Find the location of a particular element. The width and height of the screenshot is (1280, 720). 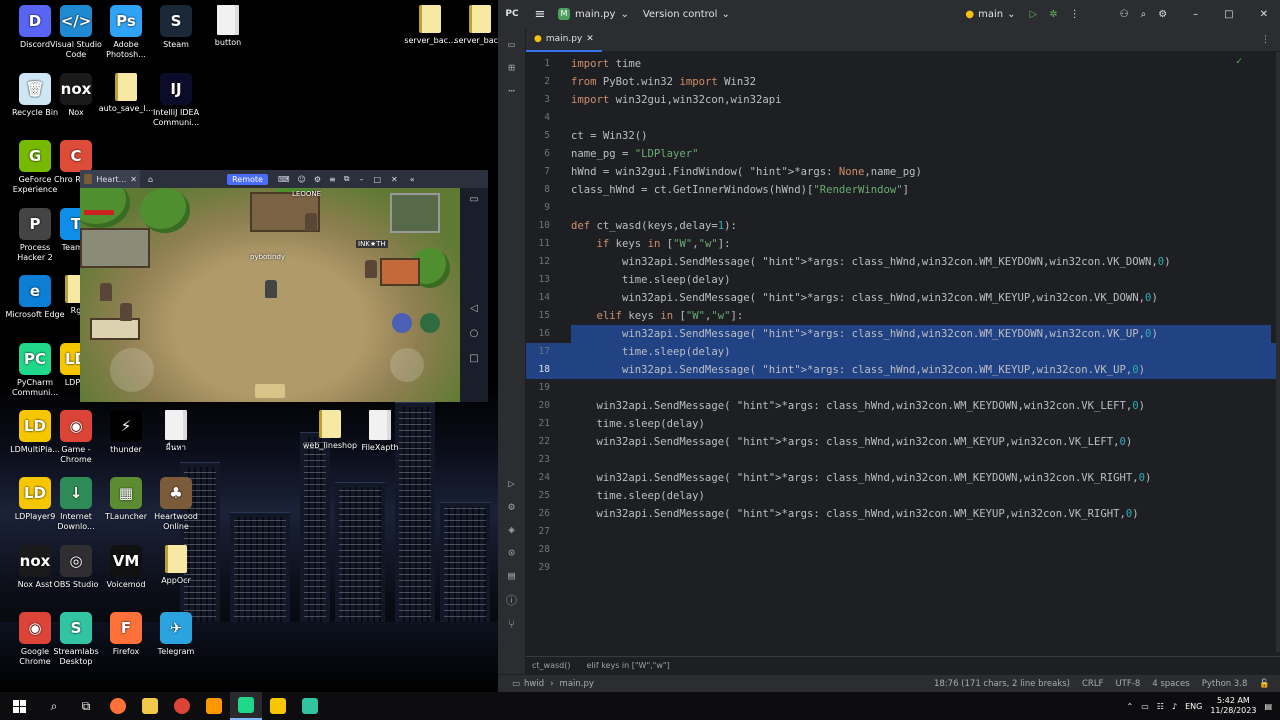

line-number: 4 is located at coordinates (538, 118).